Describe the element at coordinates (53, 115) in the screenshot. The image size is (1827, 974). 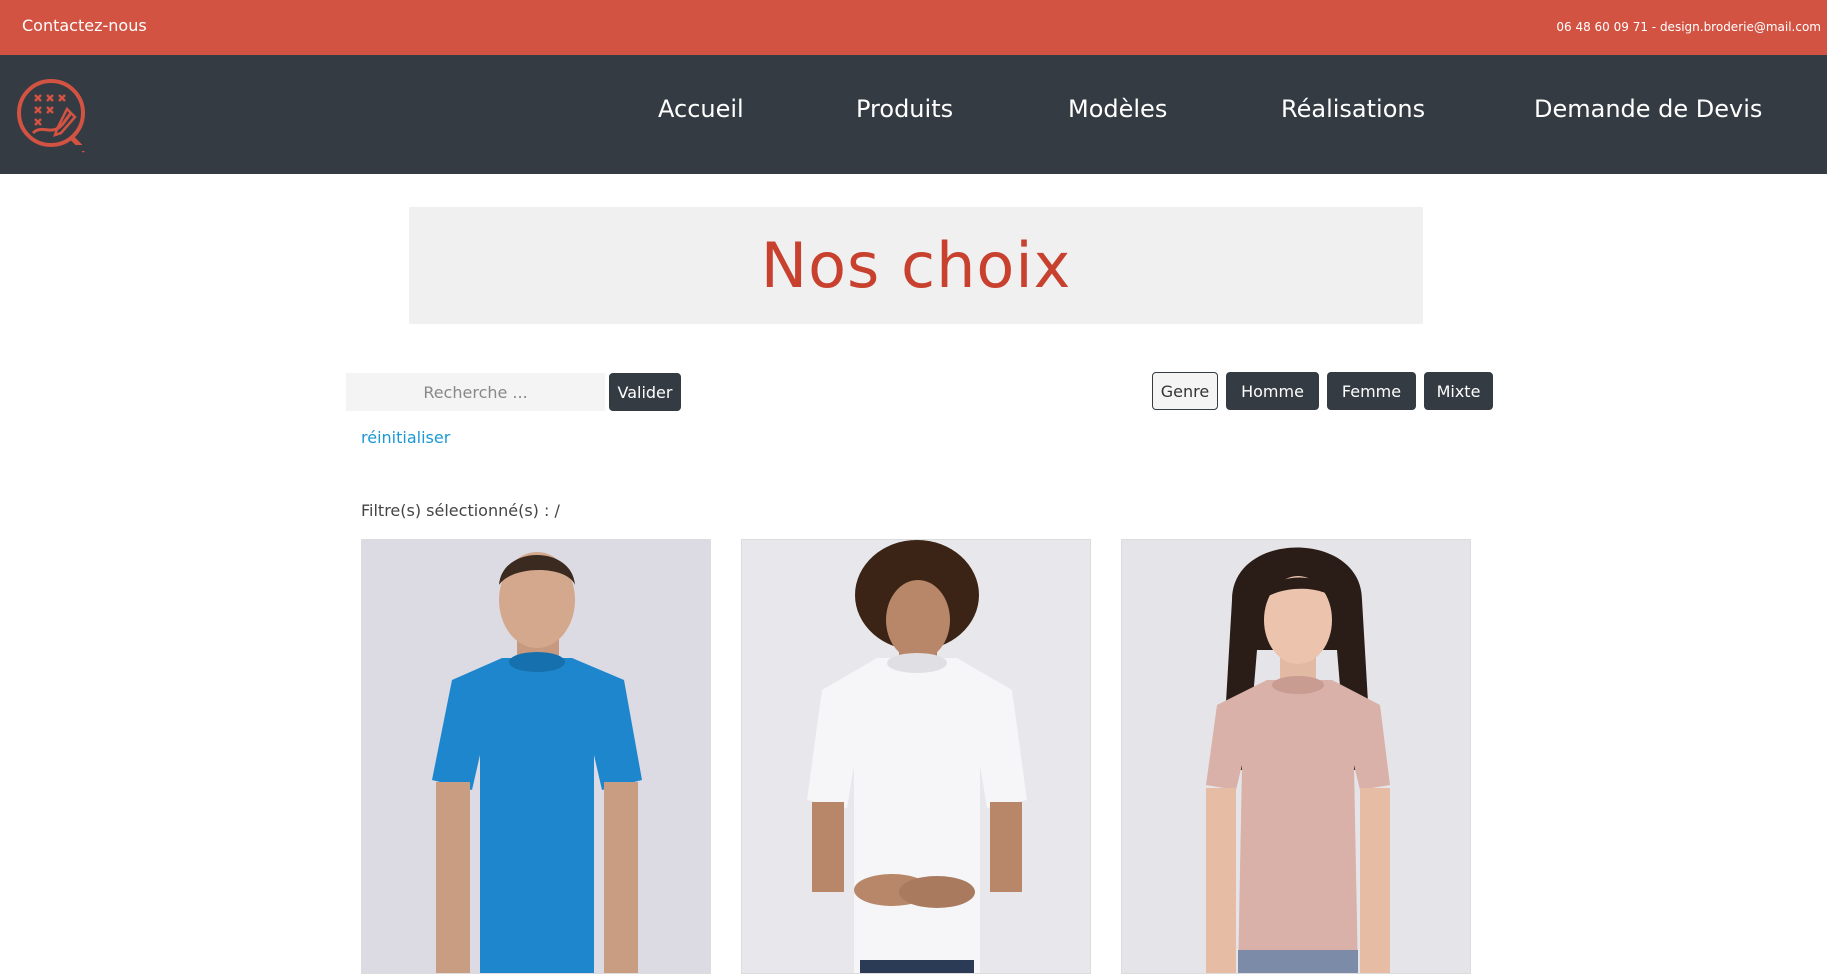
I see `logo-icon` at that location.